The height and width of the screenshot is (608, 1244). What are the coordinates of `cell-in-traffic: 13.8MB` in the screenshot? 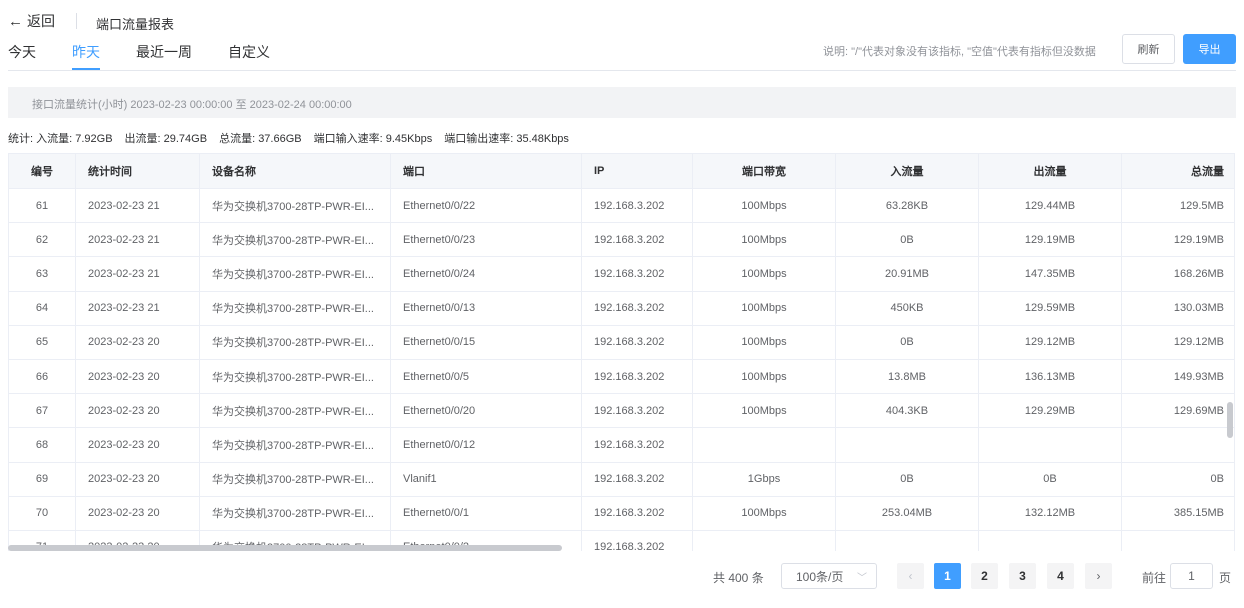 It's located at (907, 377).